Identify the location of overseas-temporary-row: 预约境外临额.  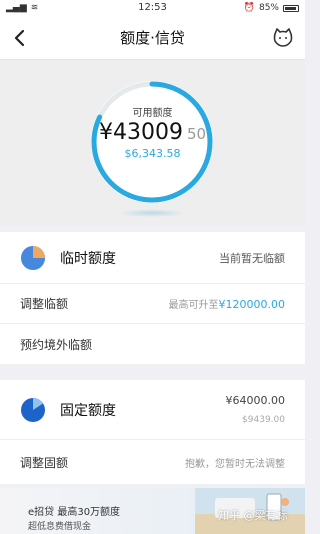
(152, 344).